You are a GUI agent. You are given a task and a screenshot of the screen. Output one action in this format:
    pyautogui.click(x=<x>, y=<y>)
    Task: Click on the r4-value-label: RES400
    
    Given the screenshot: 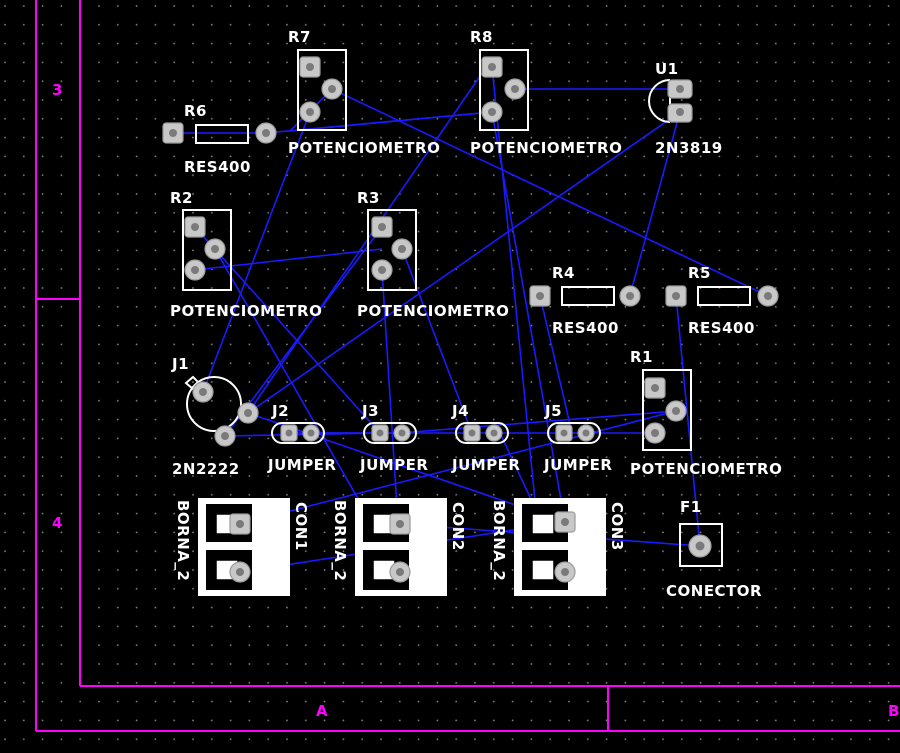 What is the action you would take?
    pyautogui.click(x=585, y=328)
    